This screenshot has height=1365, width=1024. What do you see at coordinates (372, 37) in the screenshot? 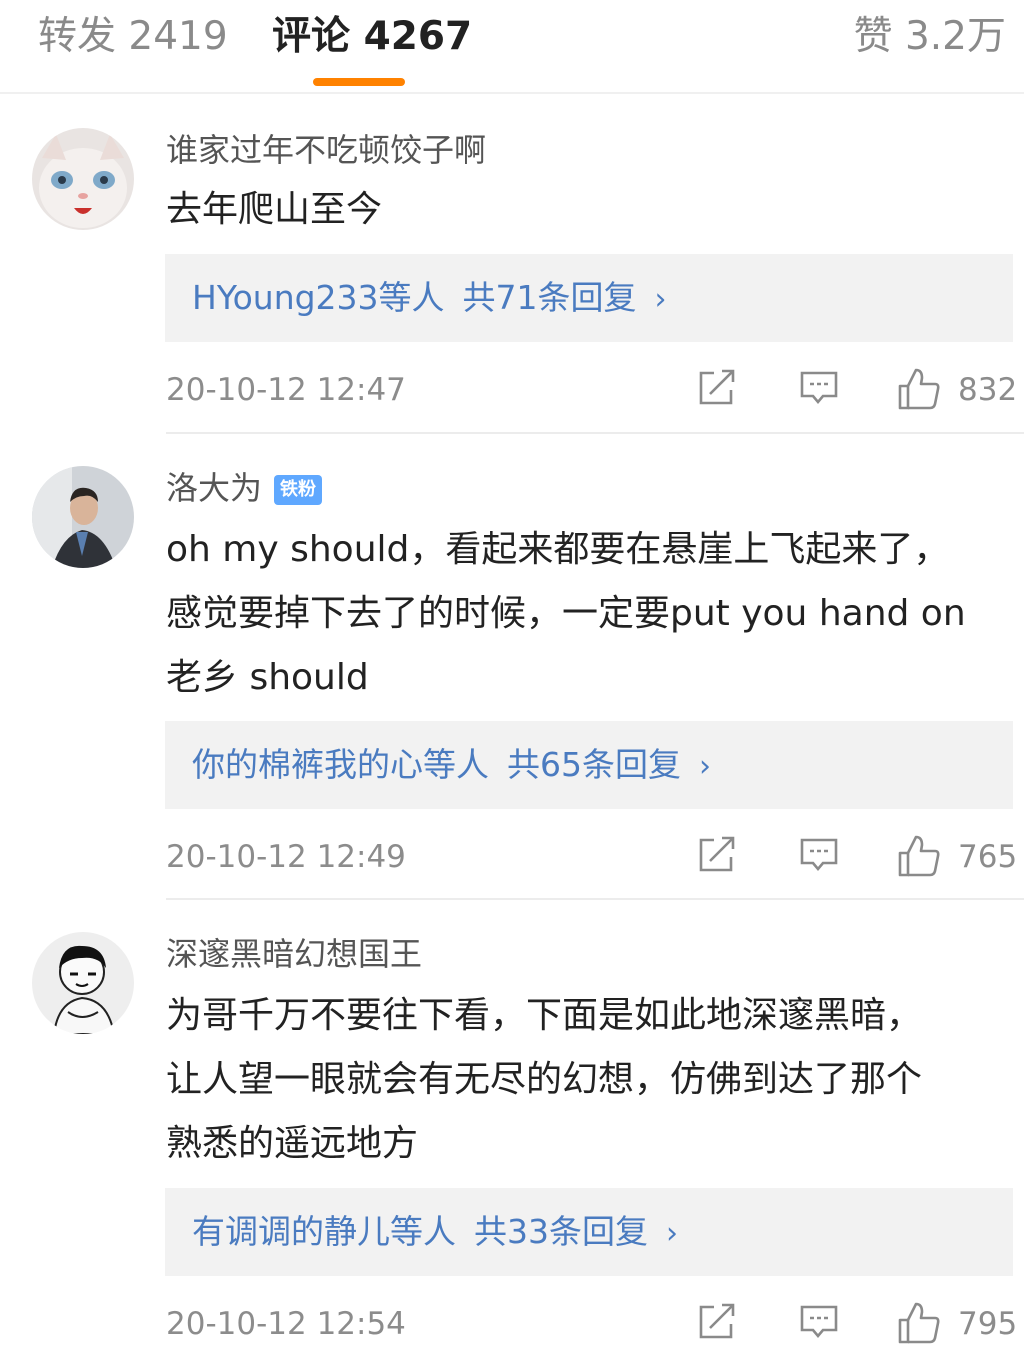
I see `tab-comments: 评论 4267` at bounding box center [372, 37].